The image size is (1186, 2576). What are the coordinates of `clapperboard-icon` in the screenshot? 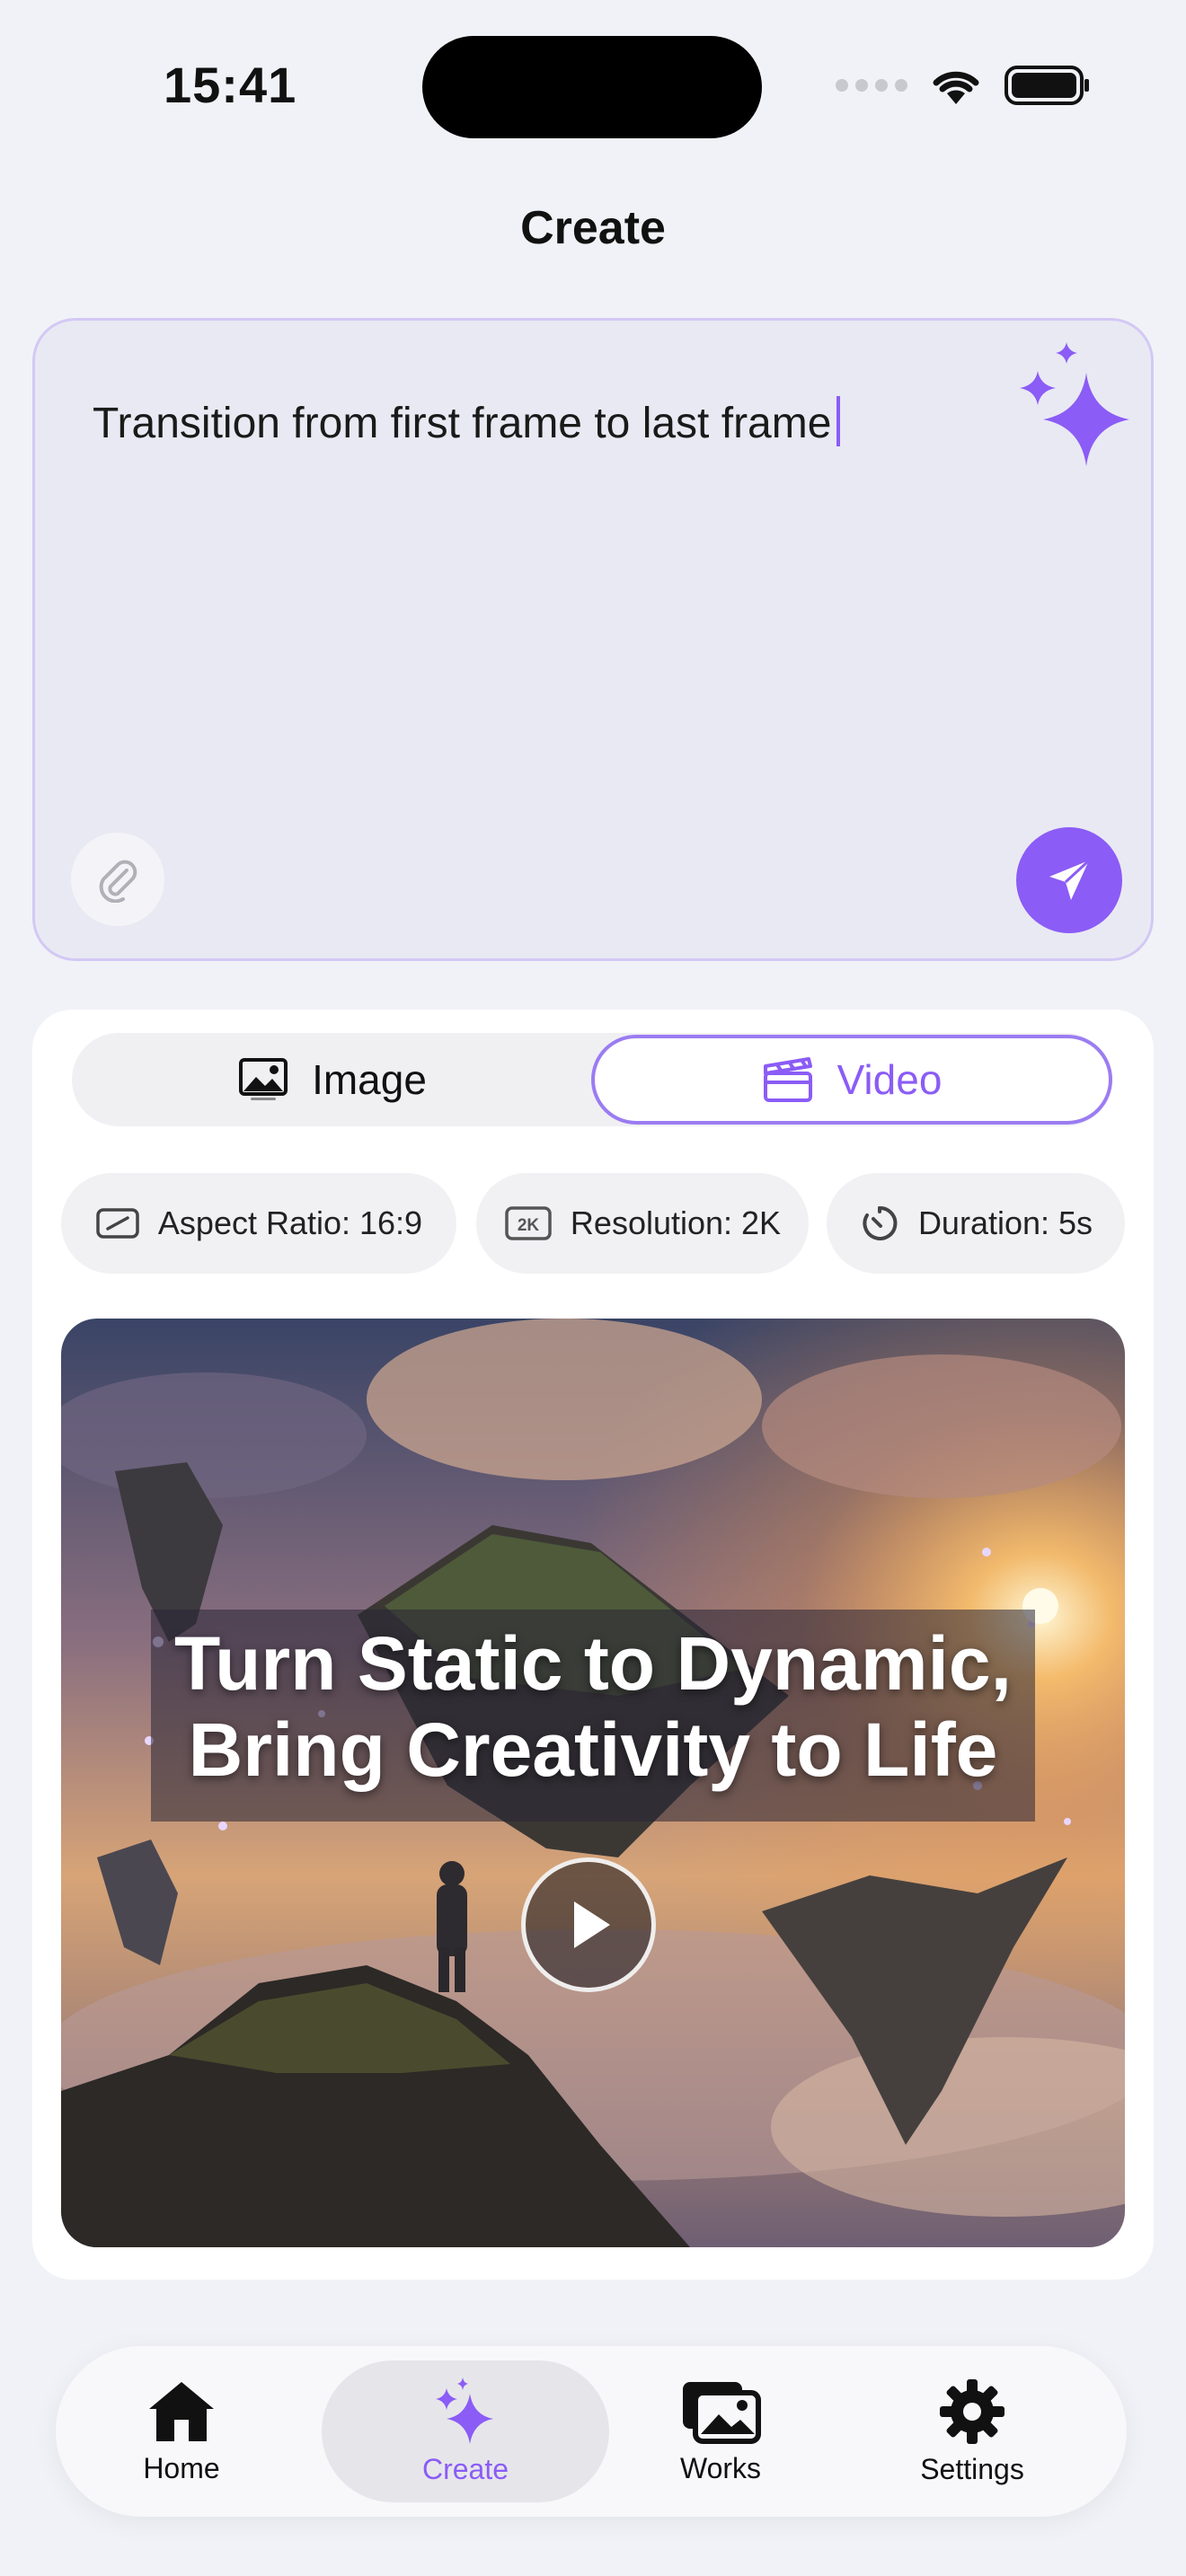 It's located at (787, 1079).